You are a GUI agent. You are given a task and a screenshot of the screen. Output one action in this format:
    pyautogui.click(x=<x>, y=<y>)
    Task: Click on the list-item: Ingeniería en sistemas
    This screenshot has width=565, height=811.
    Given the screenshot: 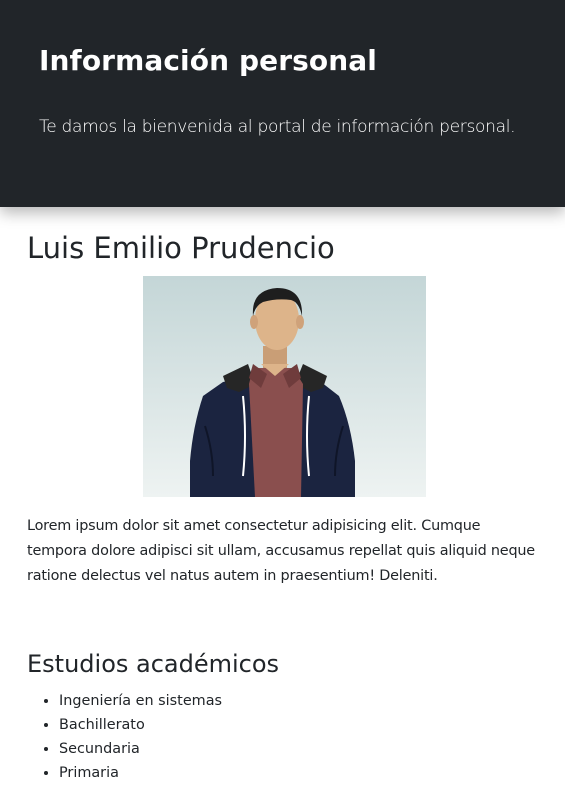 What is the action you would take?
    pyautogui.click(x=140, y=701)
    